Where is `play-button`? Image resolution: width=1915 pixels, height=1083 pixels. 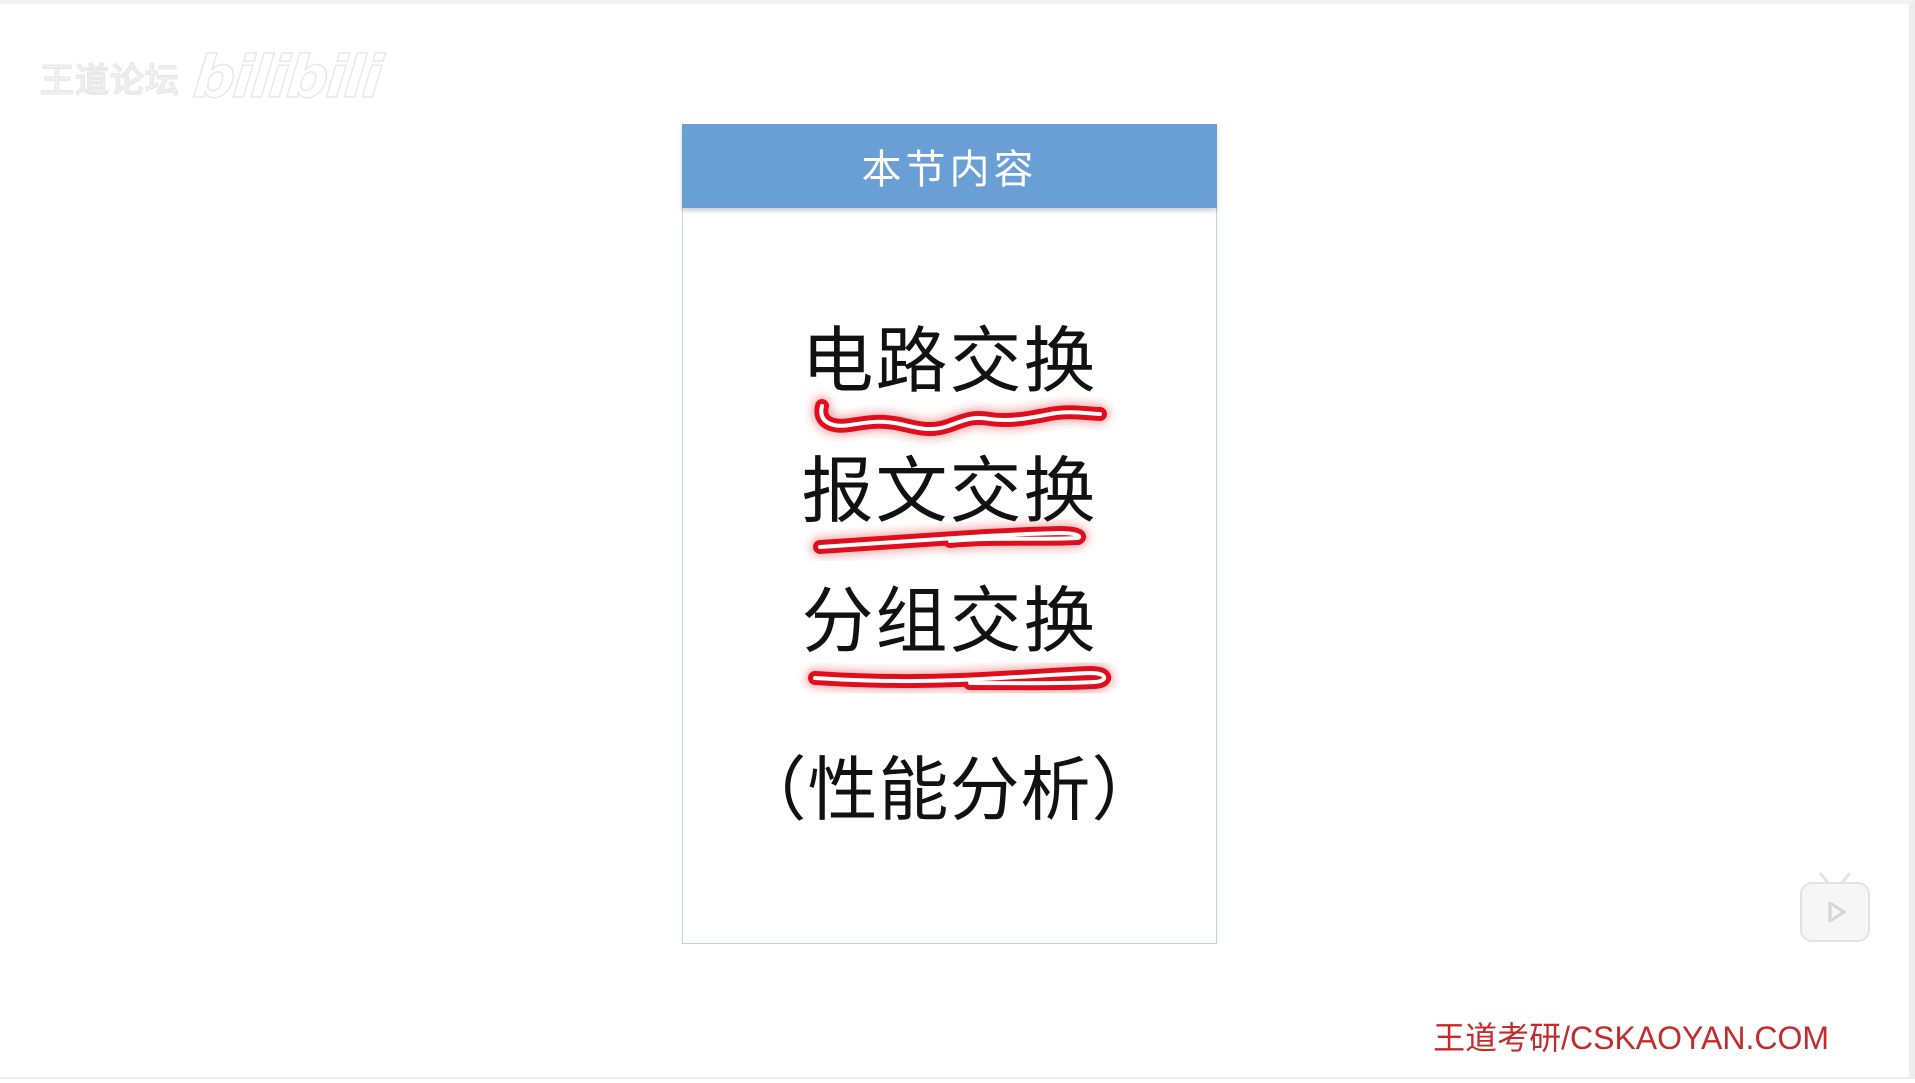
play-button is located at coordinates (1835, 912).